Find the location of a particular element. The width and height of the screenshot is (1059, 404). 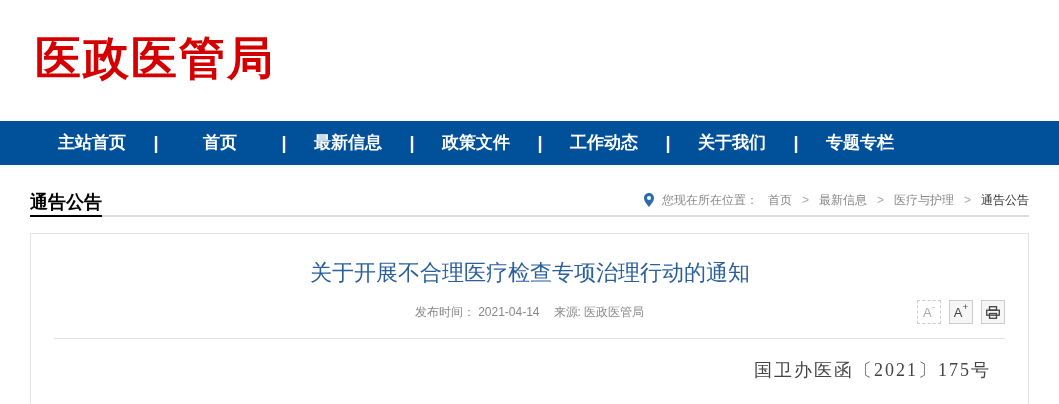

breadcrumb-link: 最新信息 is located at coordinates (842, 200).